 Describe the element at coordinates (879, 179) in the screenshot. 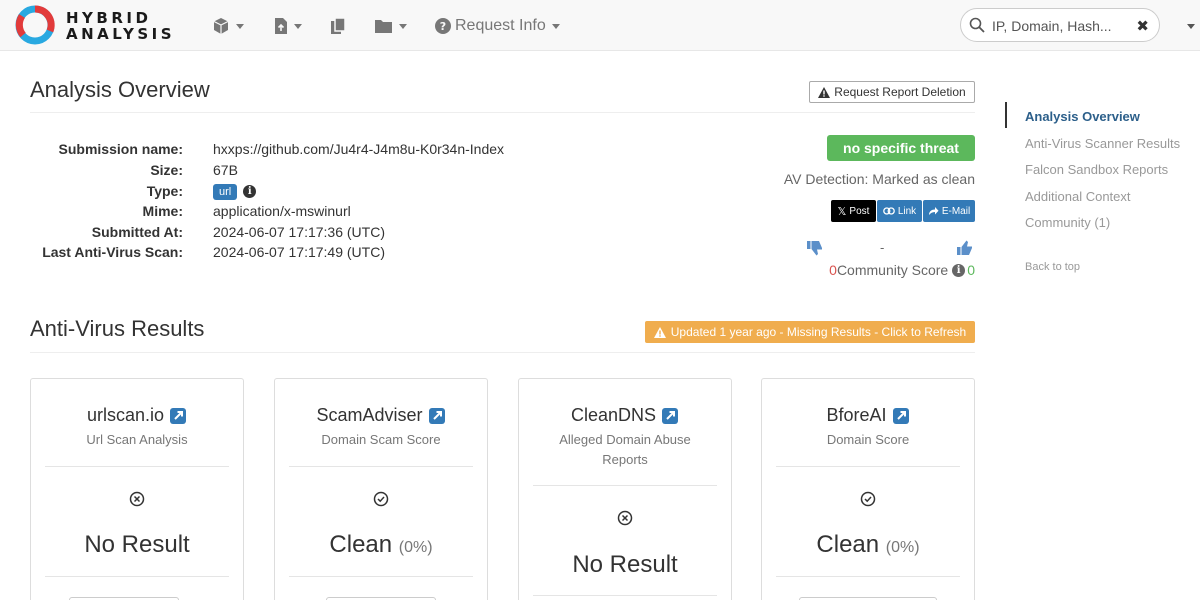

I see `av-detection-text: AV Detection: Marked as clean` at that location.